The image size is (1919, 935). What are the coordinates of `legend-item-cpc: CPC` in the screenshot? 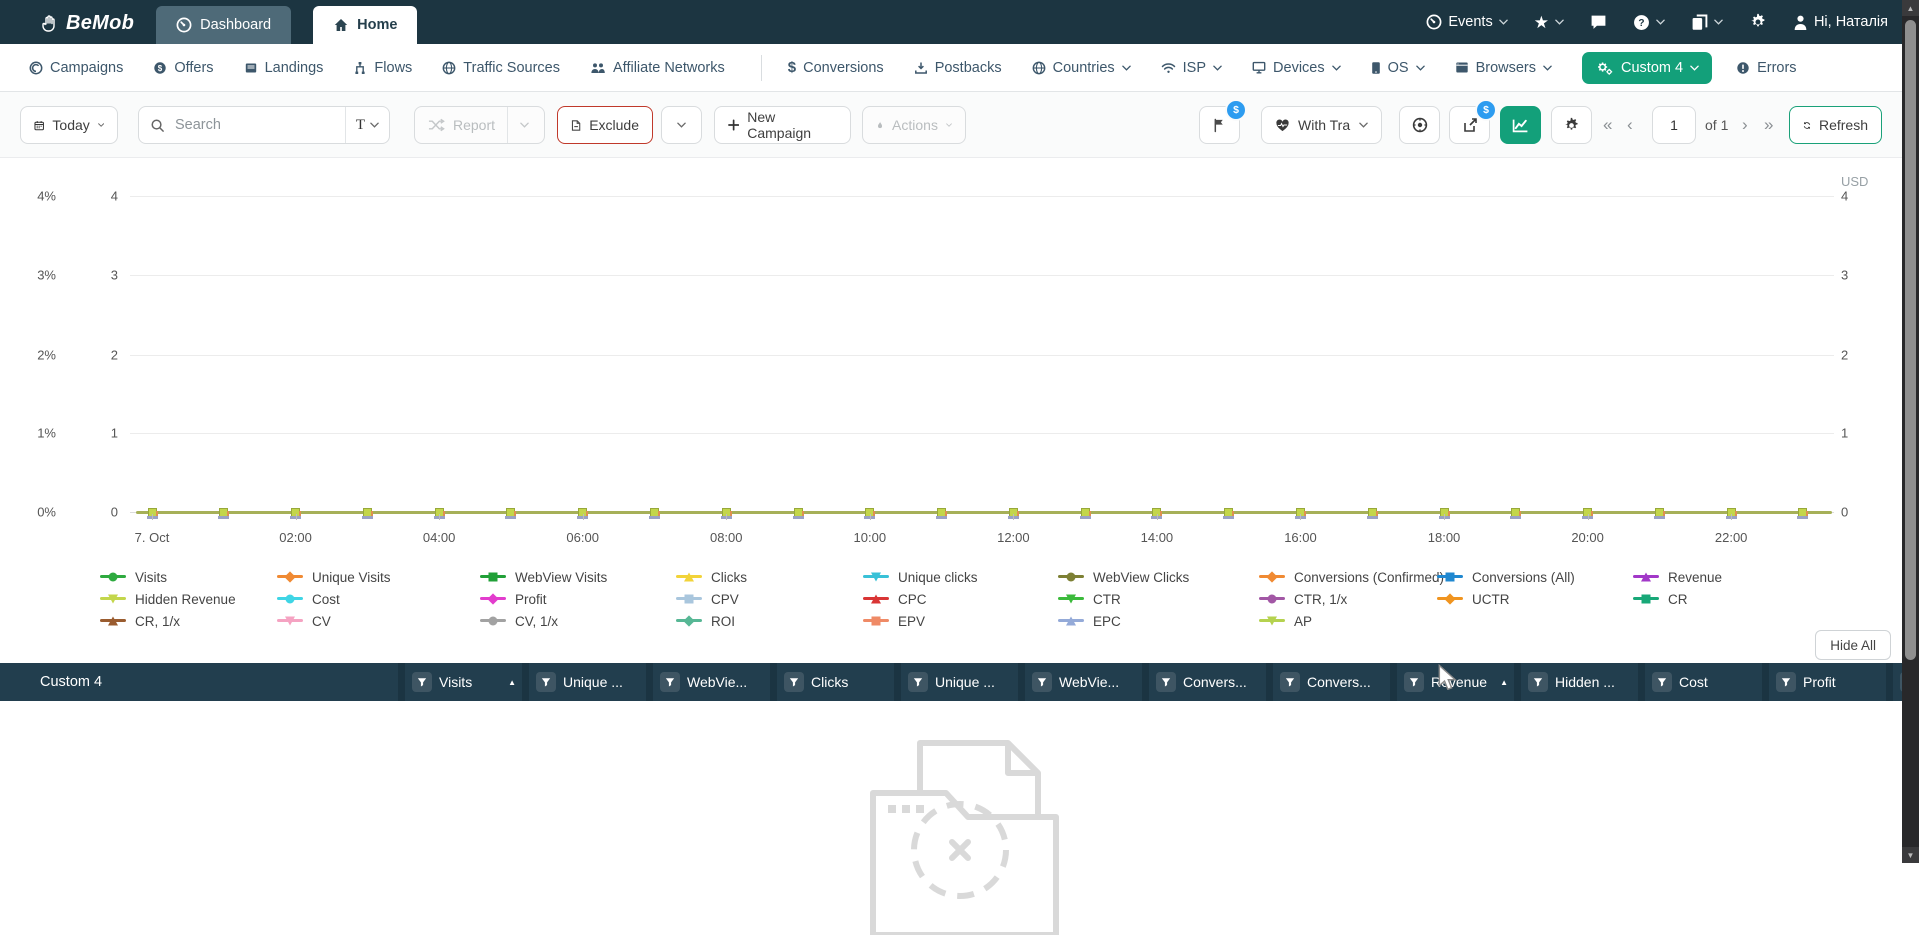 It's located at (960, 599).